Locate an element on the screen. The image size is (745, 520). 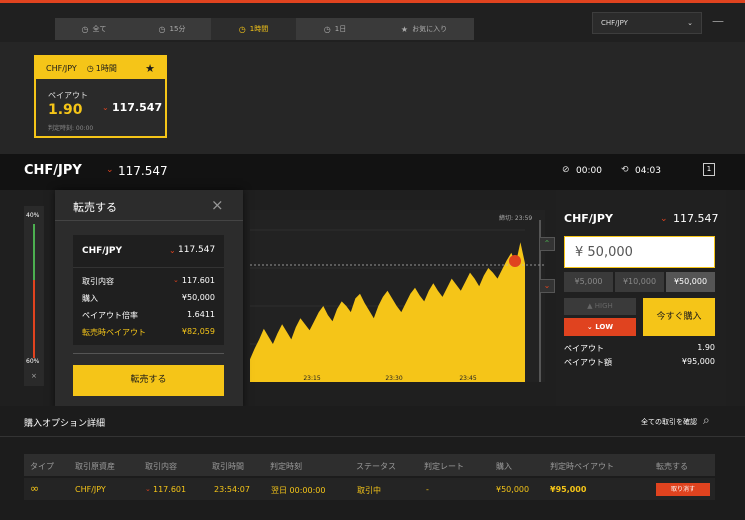
countdown-primary: 00:00 is located at coordinates (589, 171).